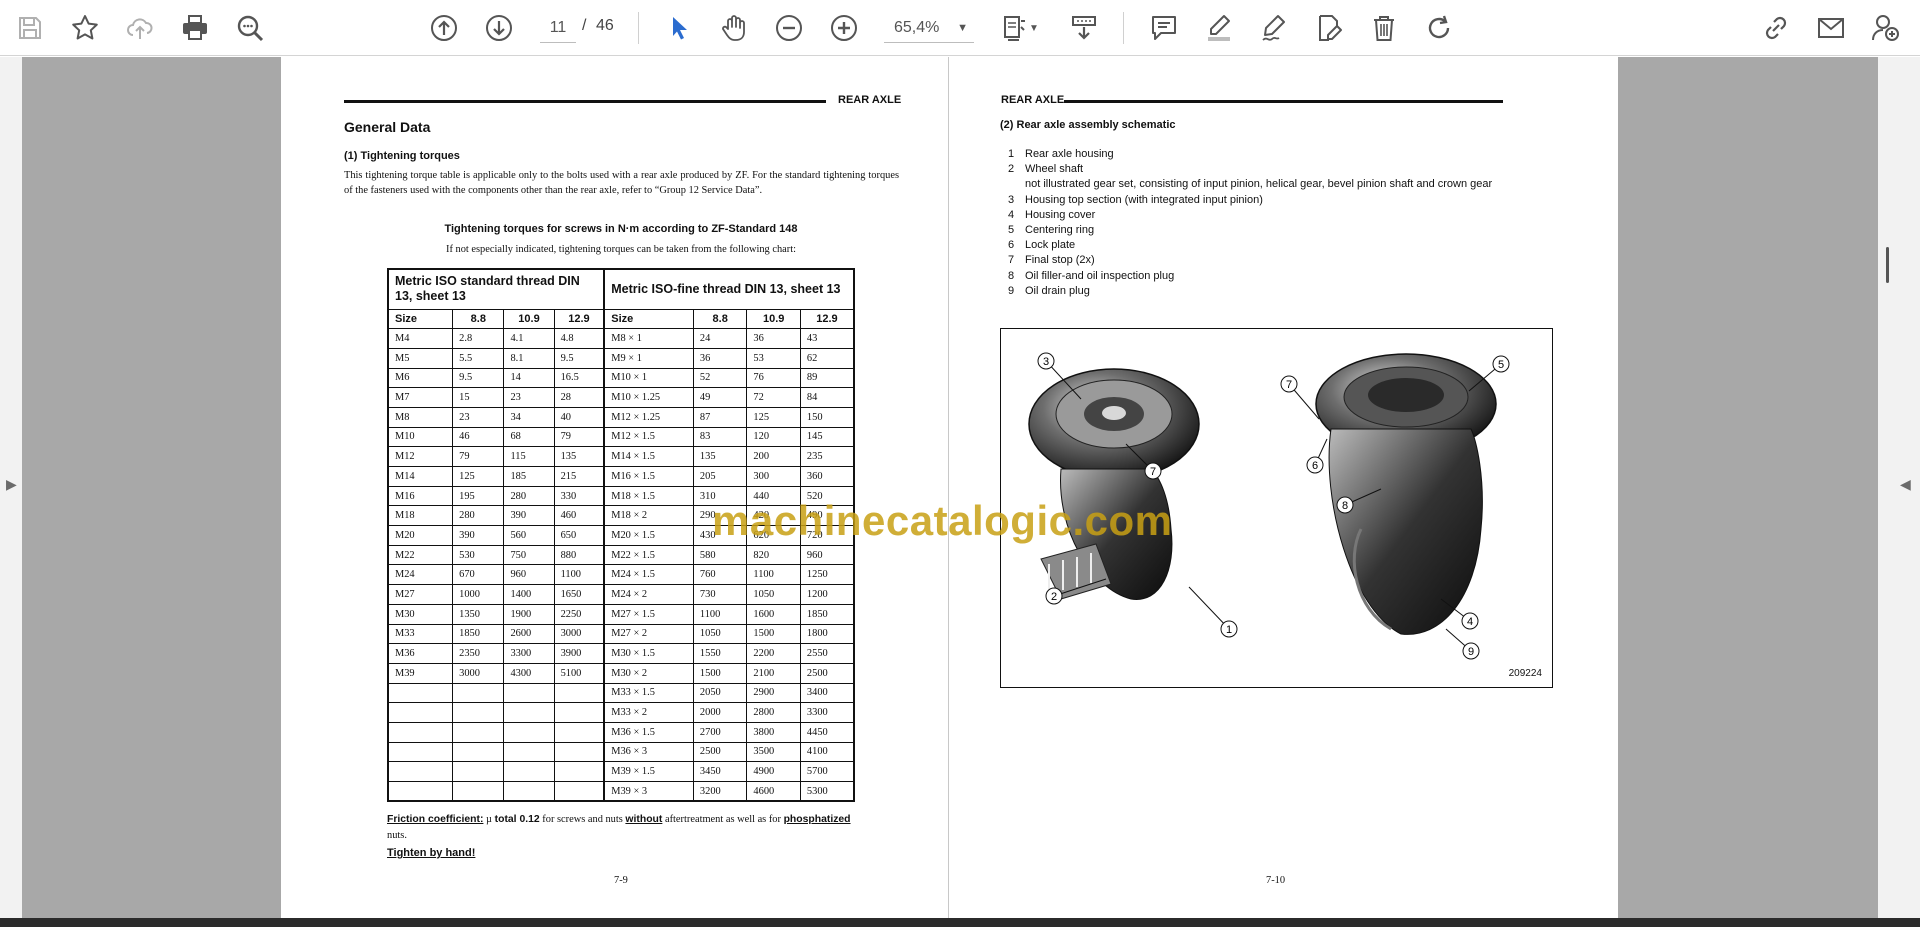  I want to click on page-number-input, so click(558, 28).